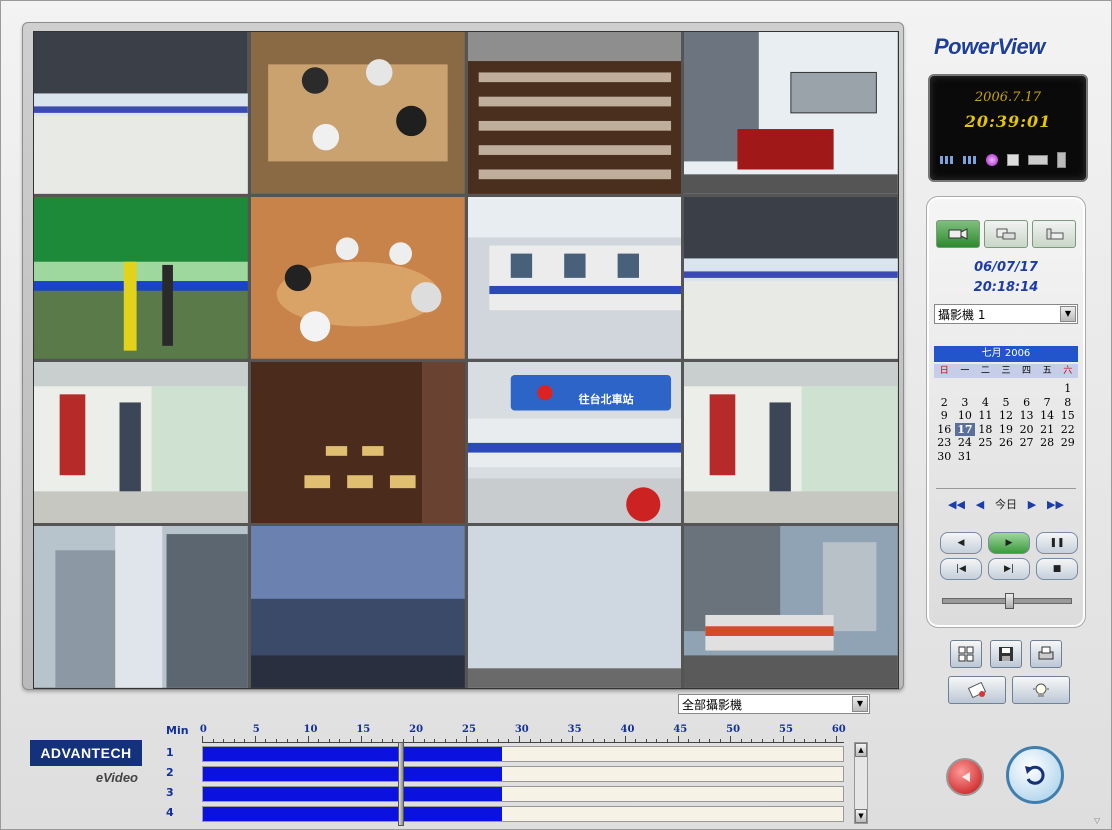 The image size is (1112, 830). Describe the element at coordinates (1006, 403) in the screenshot. I see `calendar-day: 5` at that location.